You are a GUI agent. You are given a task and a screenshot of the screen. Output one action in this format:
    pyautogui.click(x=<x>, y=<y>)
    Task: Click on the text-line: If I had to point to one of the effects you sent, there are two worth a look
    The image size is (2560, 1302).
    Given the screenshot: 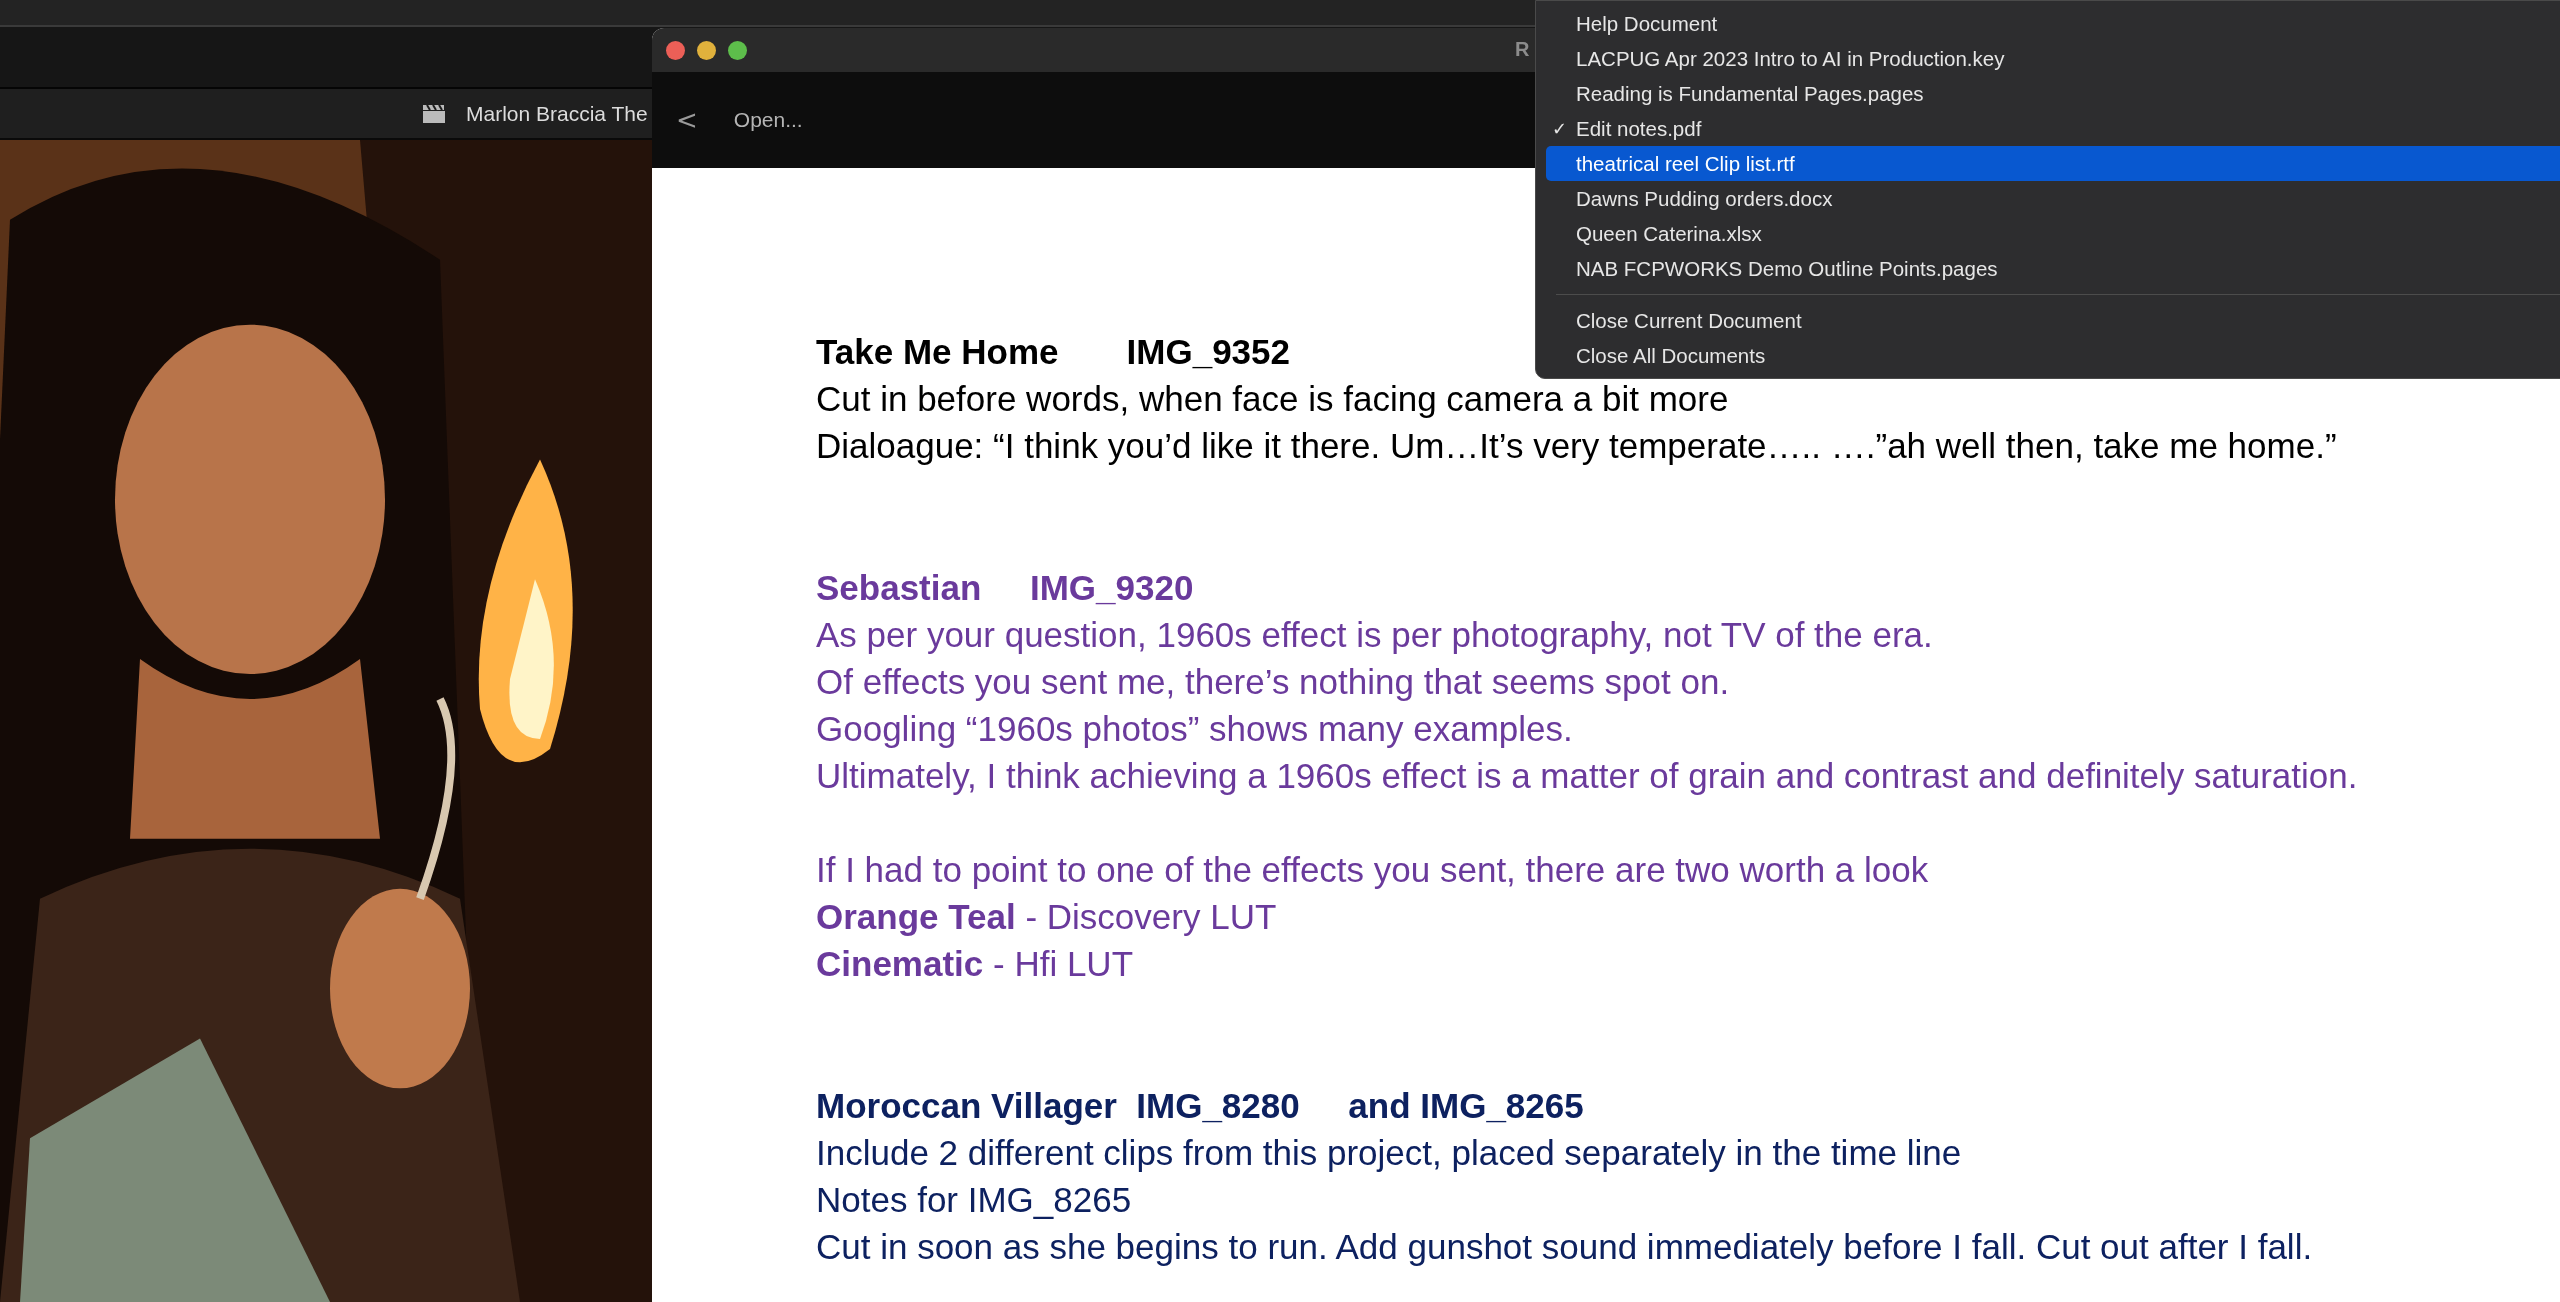 What is the action you would take?
    pyautogui.click(x=1372, y=870)
    